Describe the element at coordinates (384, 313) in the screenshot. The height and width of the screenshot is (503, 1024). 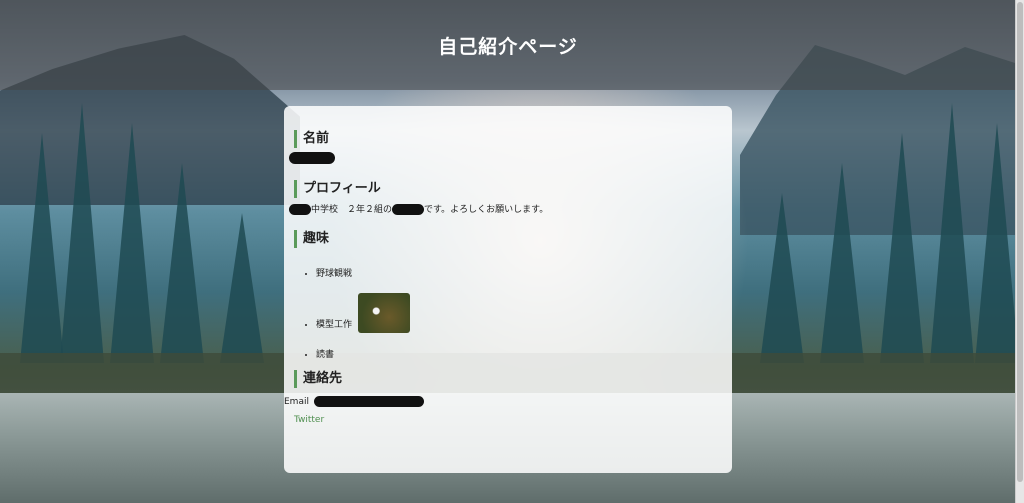
I see `hobby-photo` at that location.